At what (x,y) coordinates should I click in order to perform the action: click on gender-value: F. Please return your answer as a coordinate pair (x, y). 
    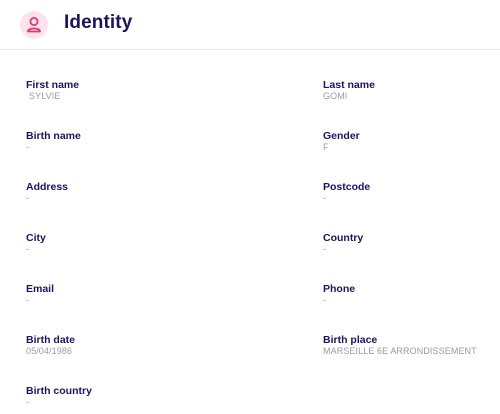
    Looking at the image, I should click on (326, 147).